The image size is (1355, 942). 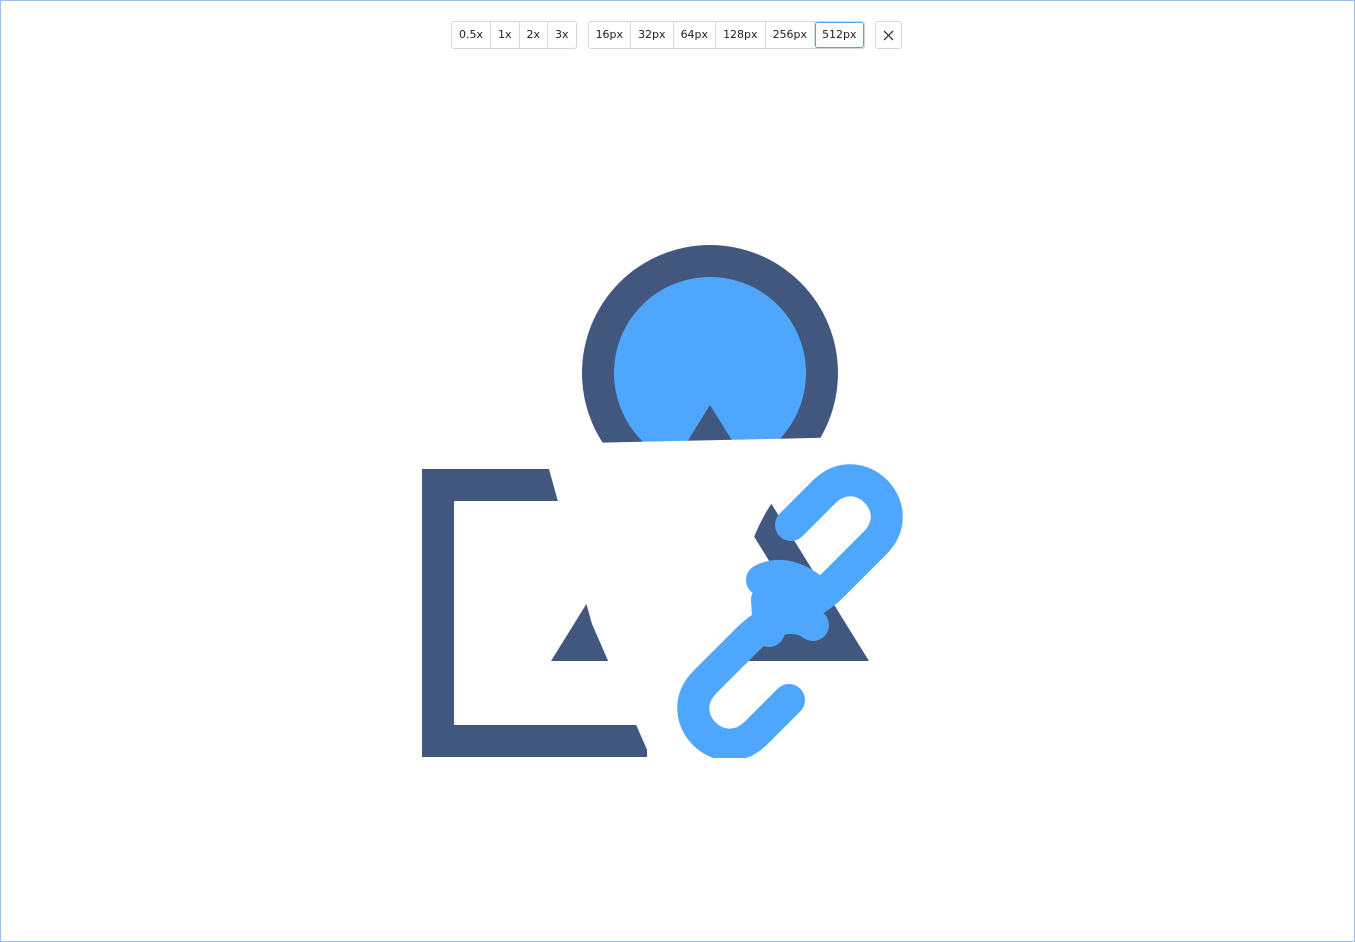 What do you see at coordinates (561, 35) in the screenshot?
I see `scale-3x-button: 3x` at bounding box center [561, 35].